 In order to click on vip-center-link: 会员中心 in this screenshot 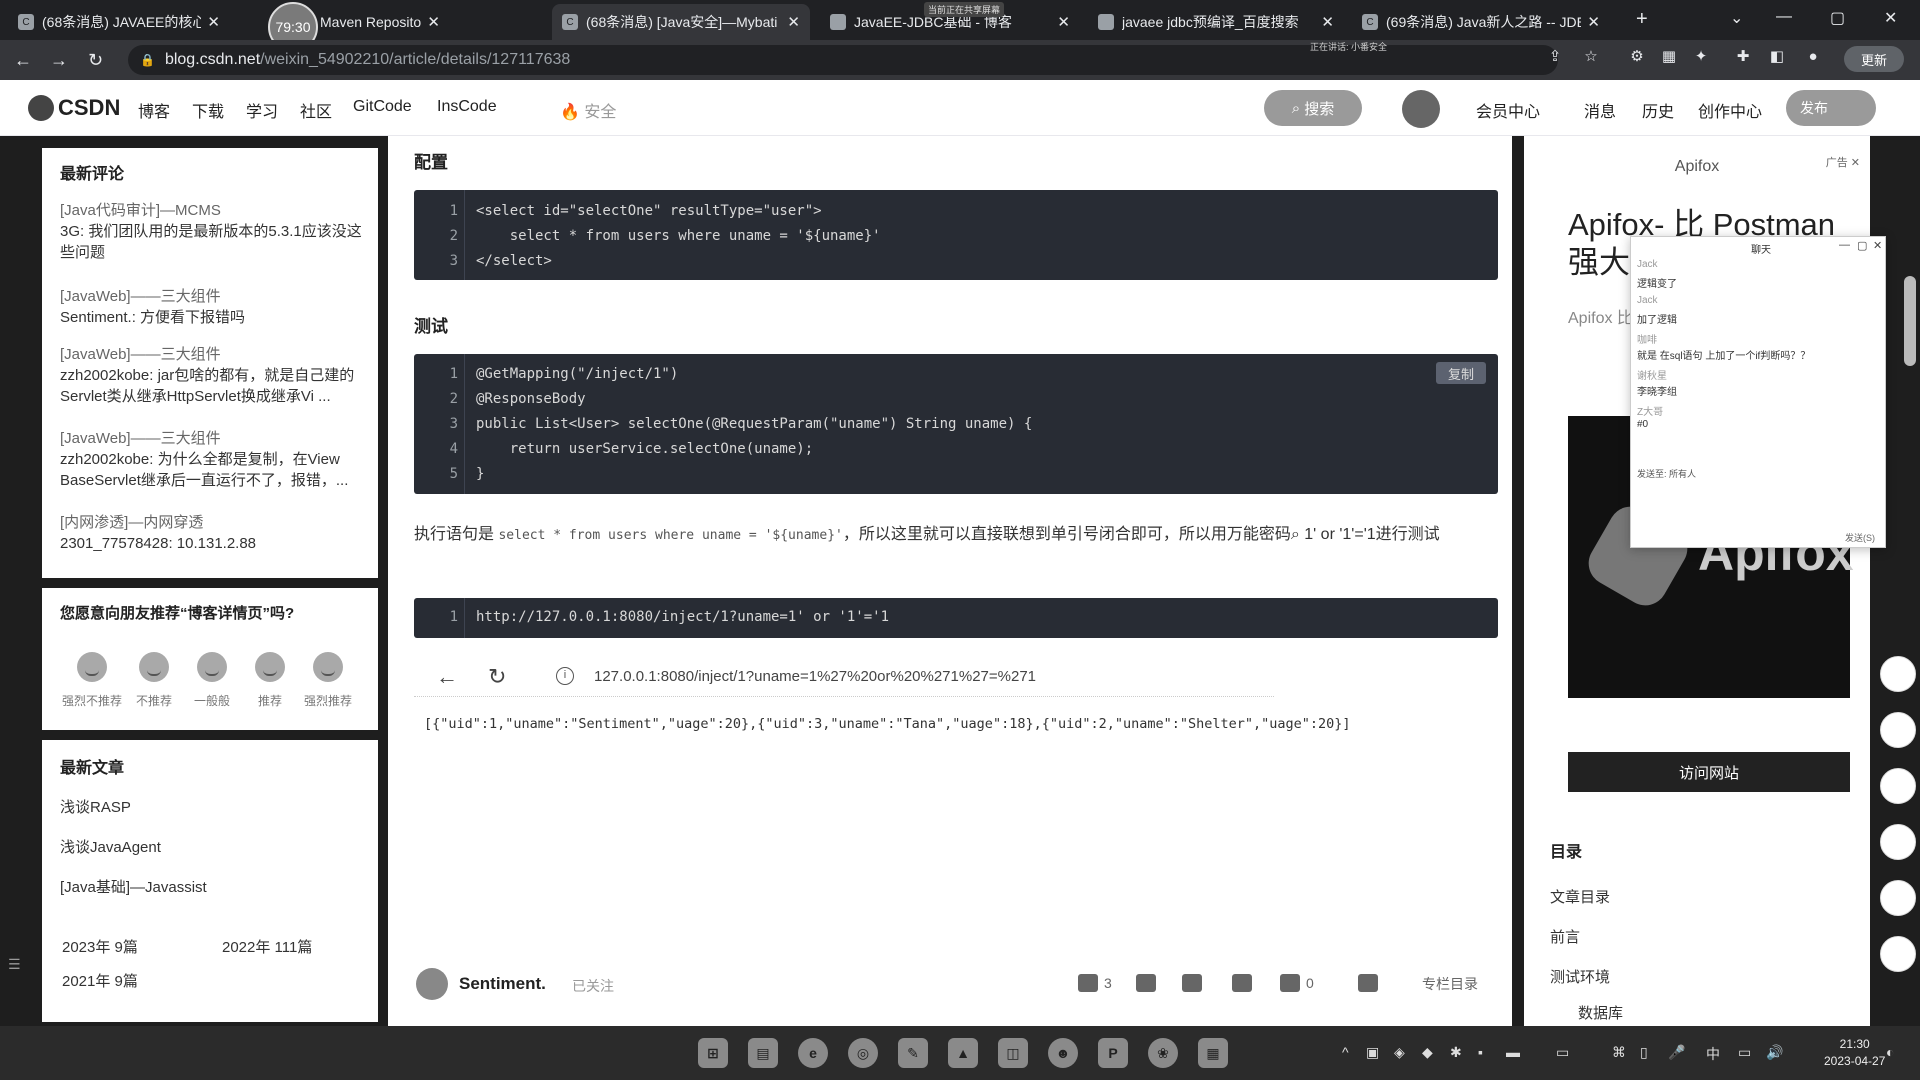, I will do `click(1508, 110)`.